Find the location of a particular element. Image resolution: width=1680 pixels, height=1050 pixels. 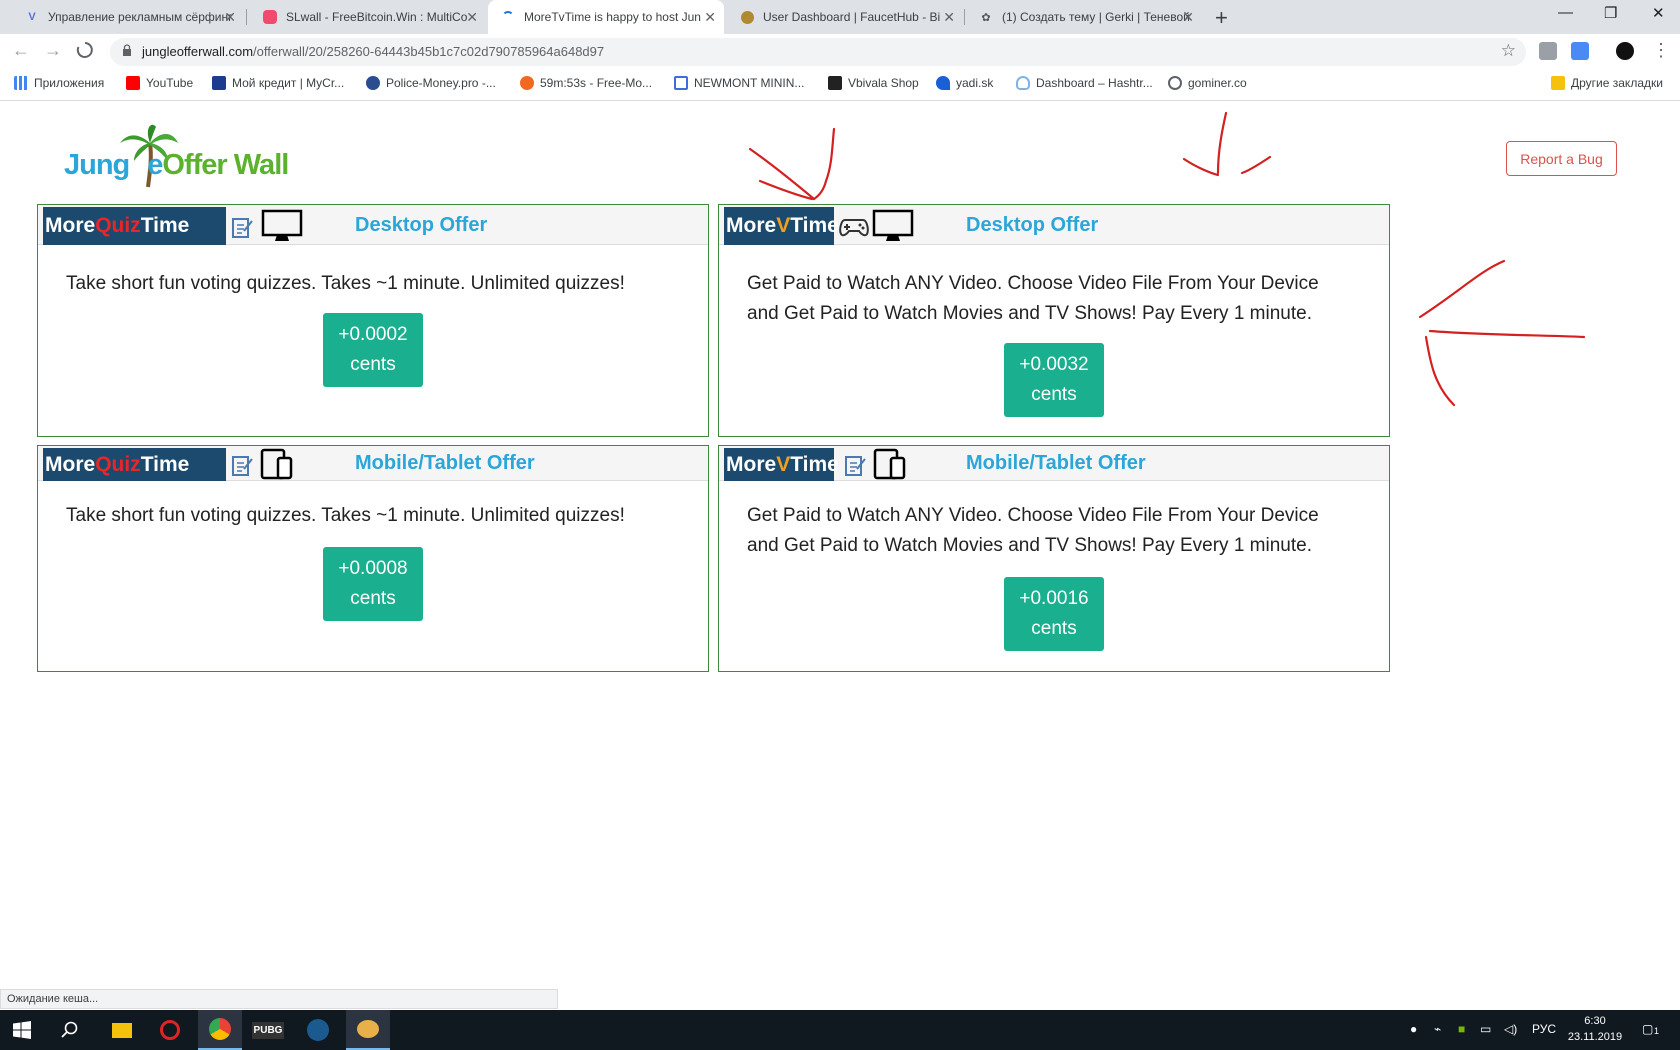

windows-taskbar: PUBG ● ⌁ ■ ▭ ◁) РУС 6:30 23.11.2019 ▢ 1 is located at coordinates (840, 1030).